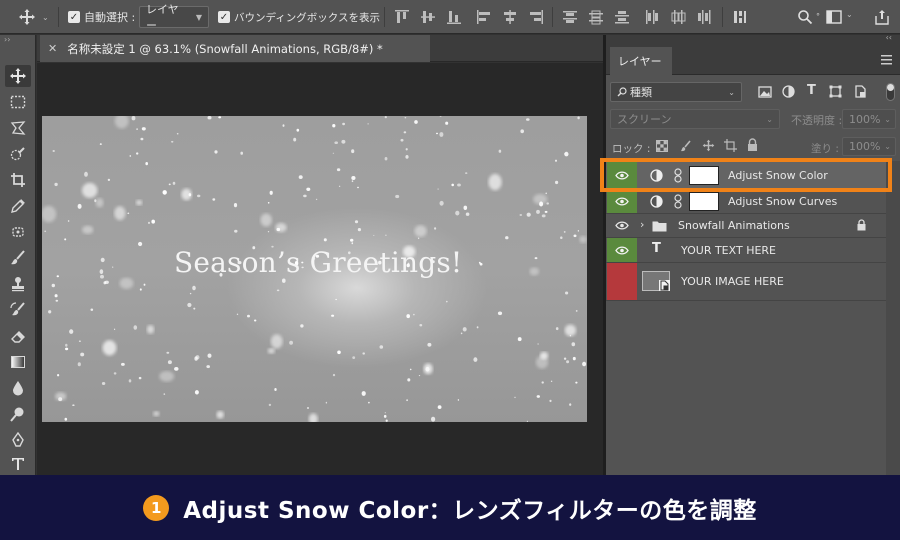 The height and width of the screenshot is (540, 900). What do you see at coordinates (596, 17) in the screenshot?
I see `distribute-vertical-center-icon` at bounding box center [596, 17].